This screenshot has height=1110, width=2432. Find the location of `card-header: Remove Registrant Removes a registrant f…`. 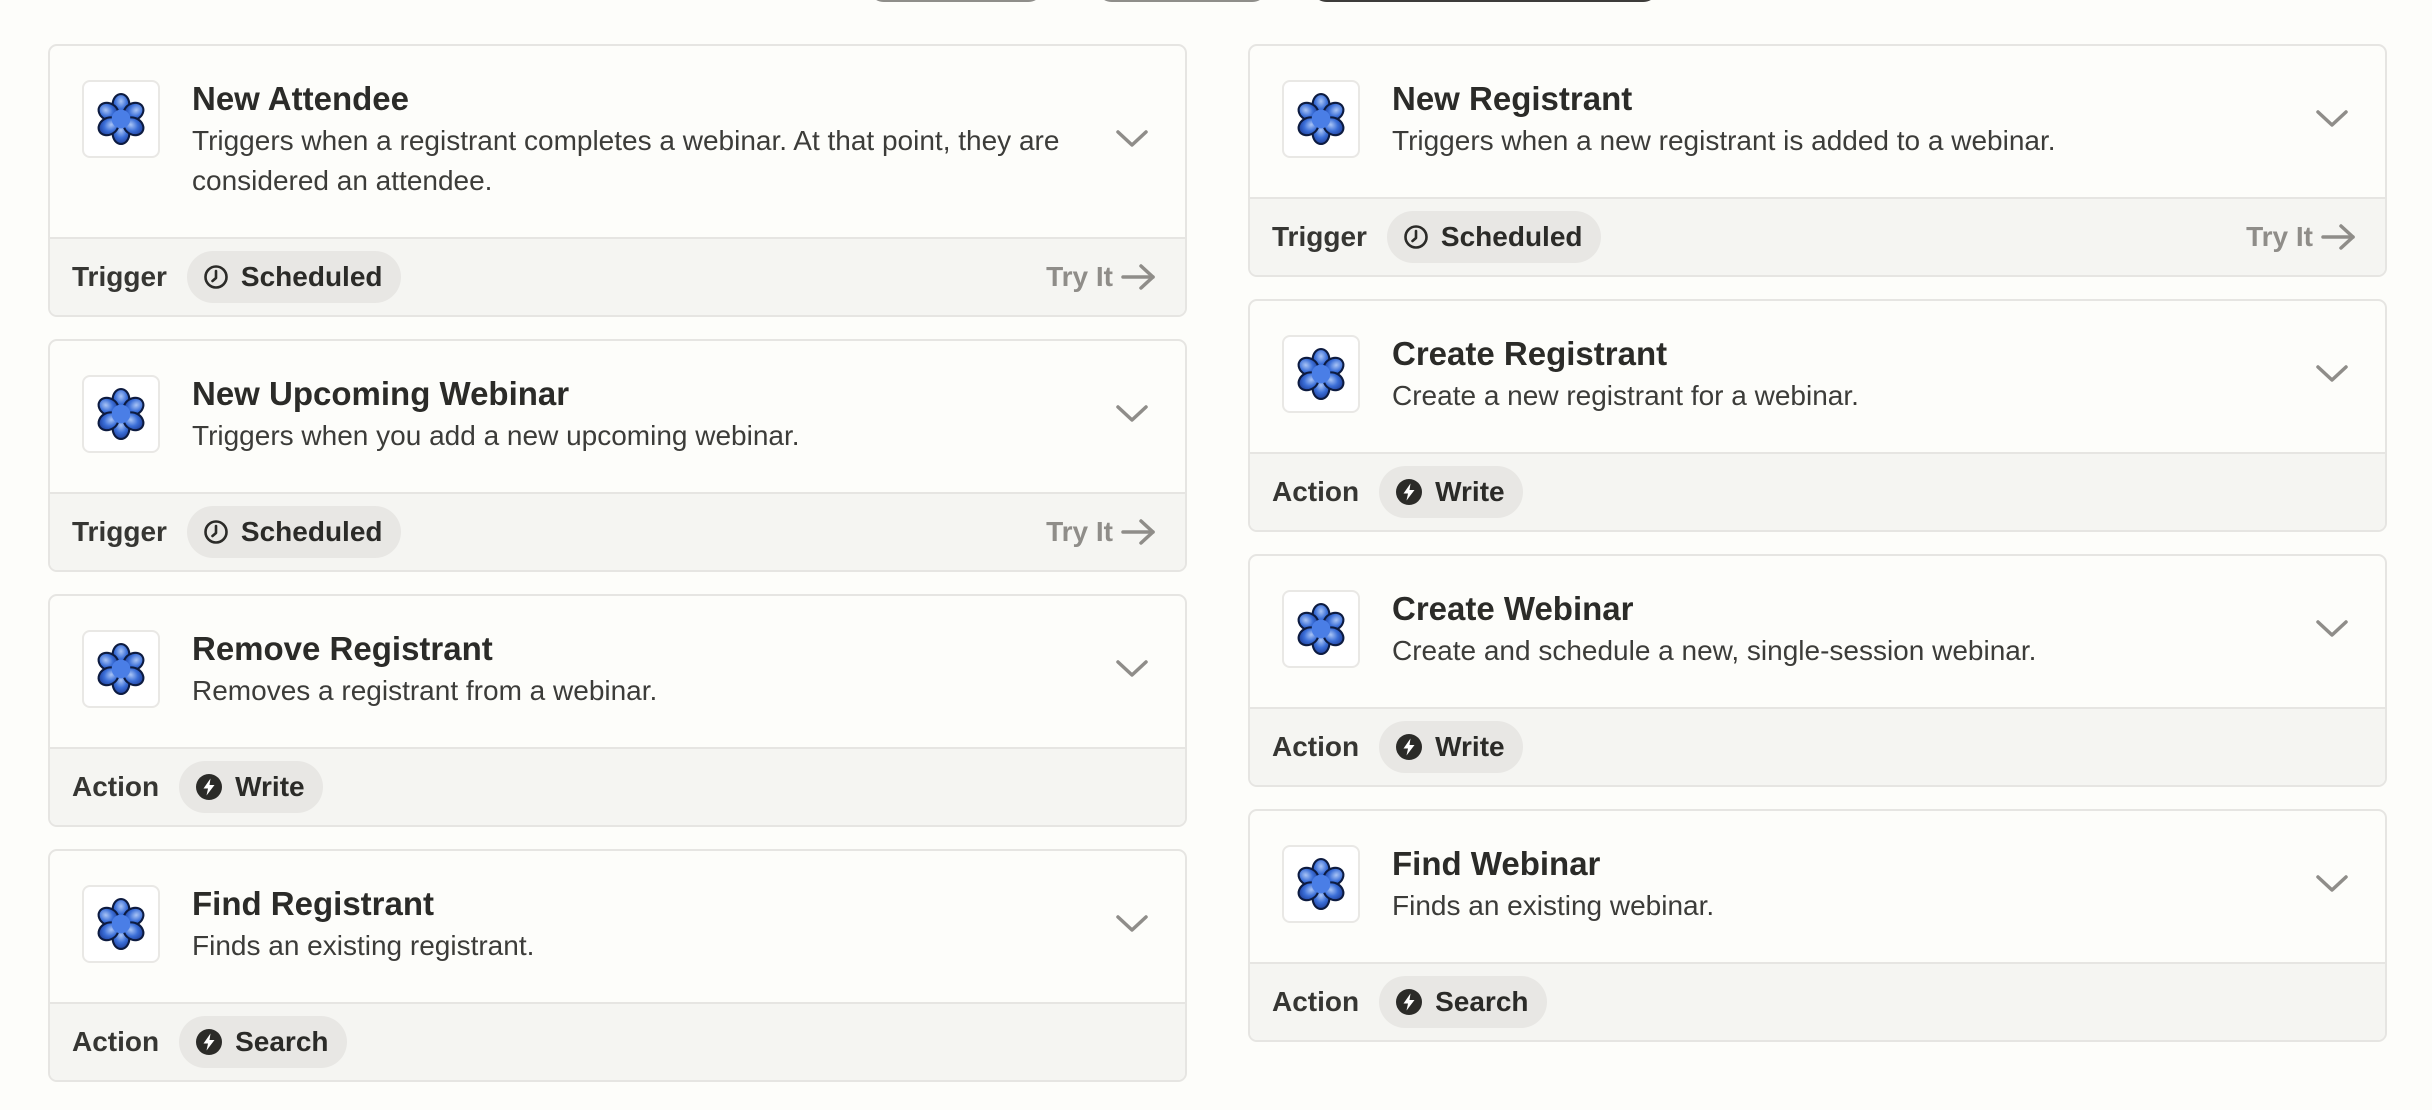

card-header: Remove Registrant Removes a registrant f… is located at coordinates (617, 671).